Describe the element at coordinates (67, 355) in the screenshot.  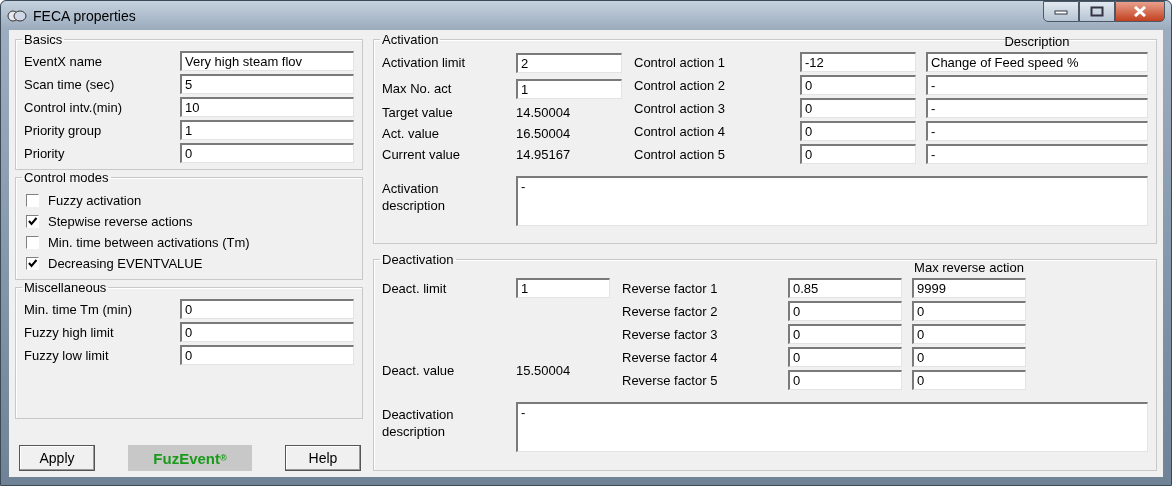
I see `field-label: Fuzzy low limit` at that location.